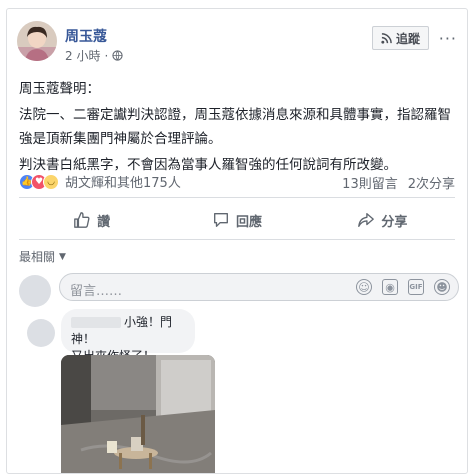 The image size is (474, 474). I want to click on commenter-avatar, so click(41, 333).